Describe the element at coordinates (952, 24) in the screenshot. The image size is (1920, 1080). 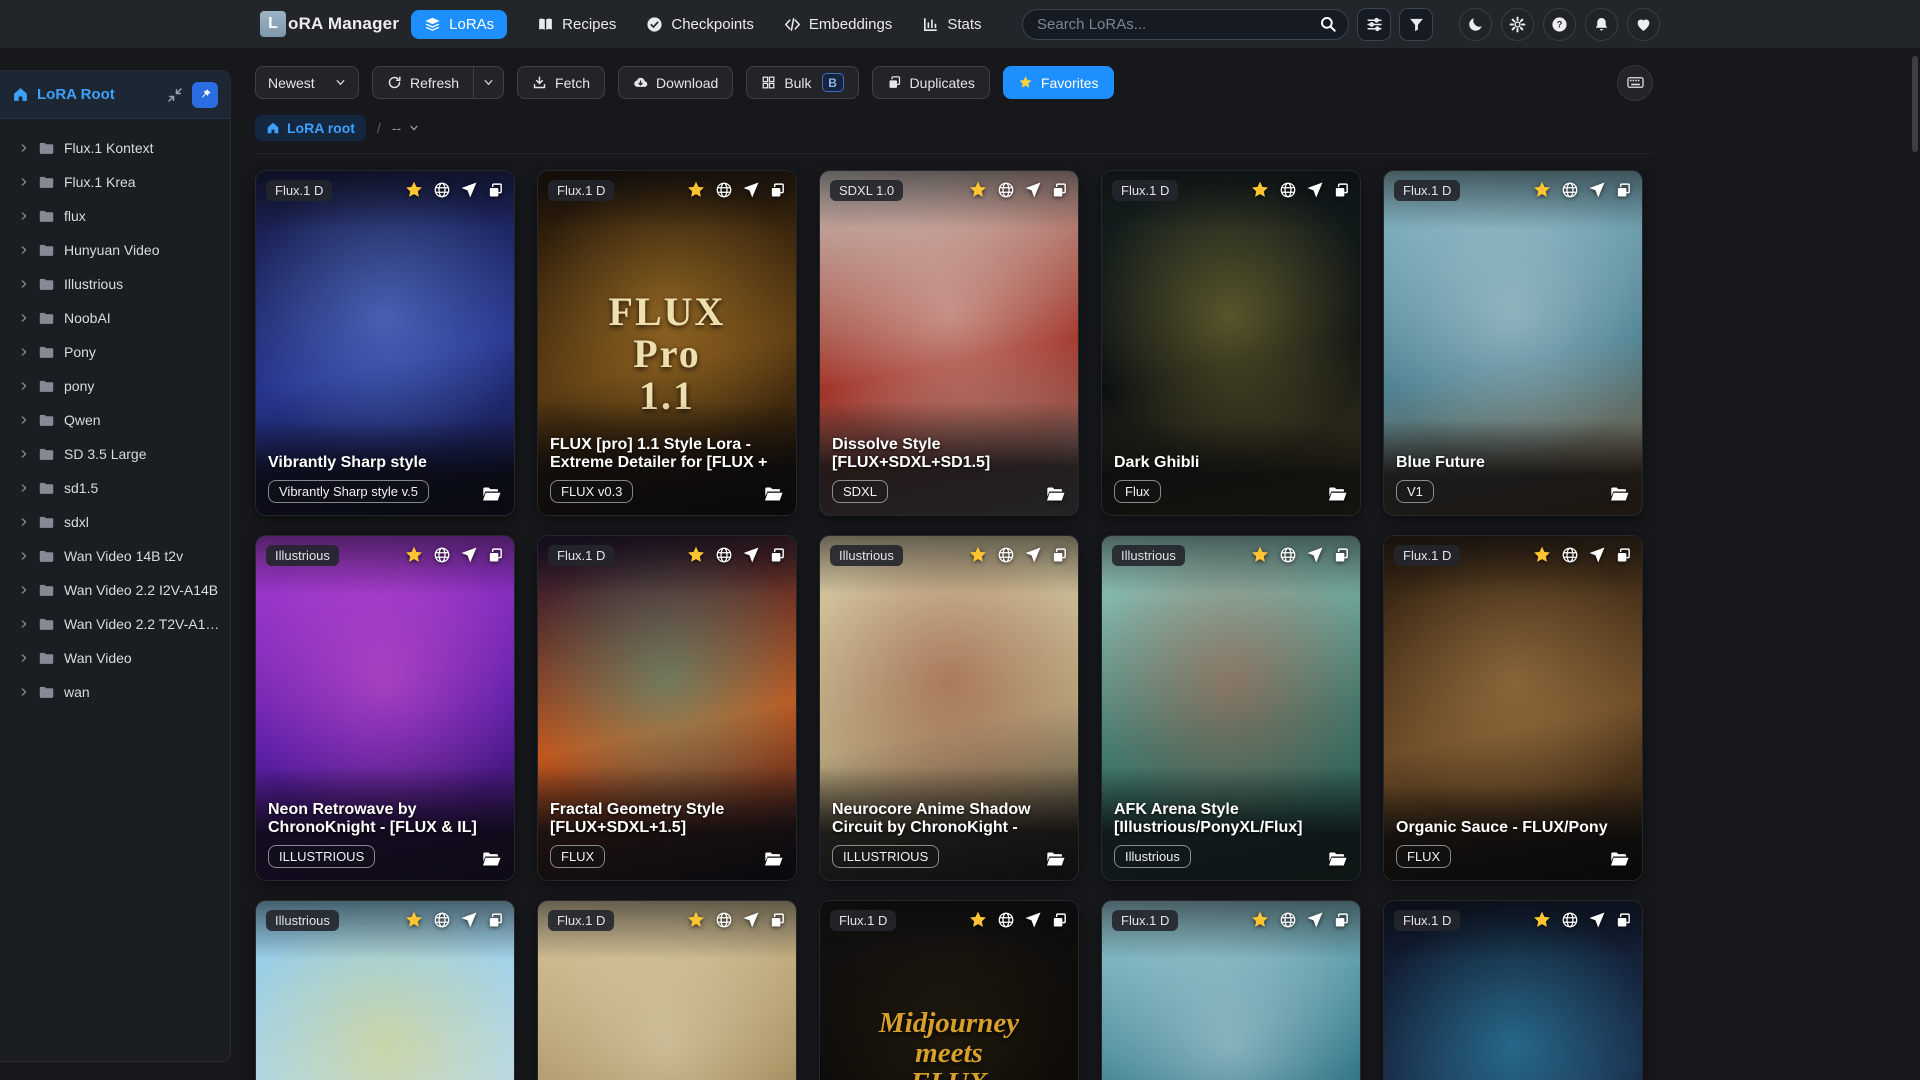
I see `tab-stats: Stats` at that location.